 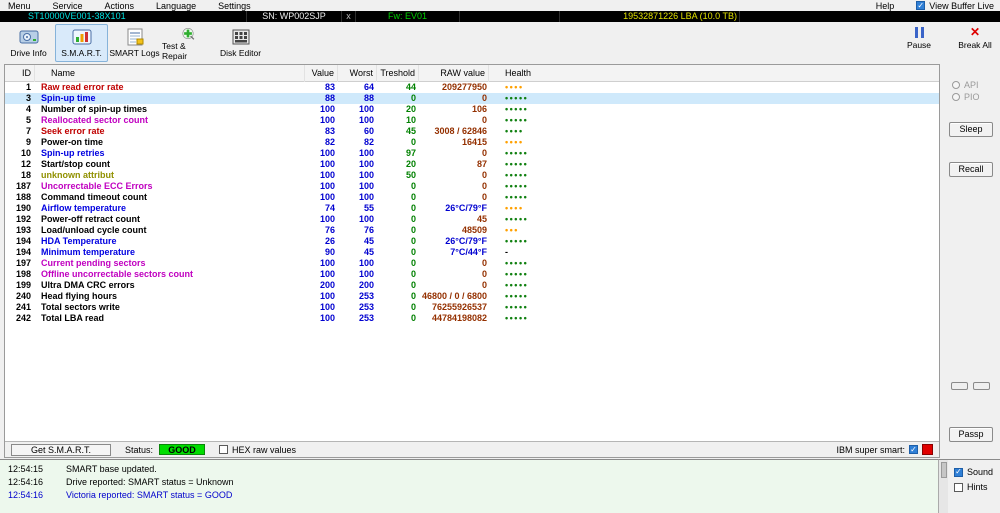 I want to click on smart-chart-icon, so click(x=81, y=37).